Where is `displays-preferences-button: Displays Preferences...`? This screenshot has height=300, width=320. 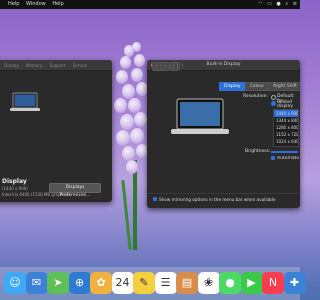
displays-preferences-button: Displays Preferences... is located at coordinates (75, 190).